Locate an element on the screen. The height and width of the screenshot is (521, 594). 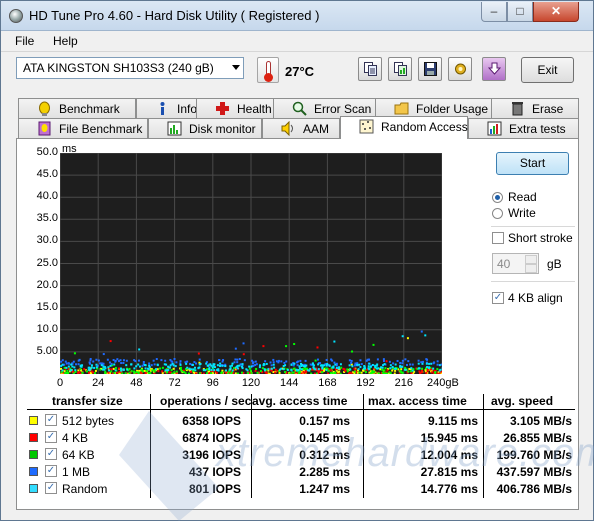
drive-select: ATA KINGSTON SH103S3 (240 gB) is located at coordinates (130, 68).